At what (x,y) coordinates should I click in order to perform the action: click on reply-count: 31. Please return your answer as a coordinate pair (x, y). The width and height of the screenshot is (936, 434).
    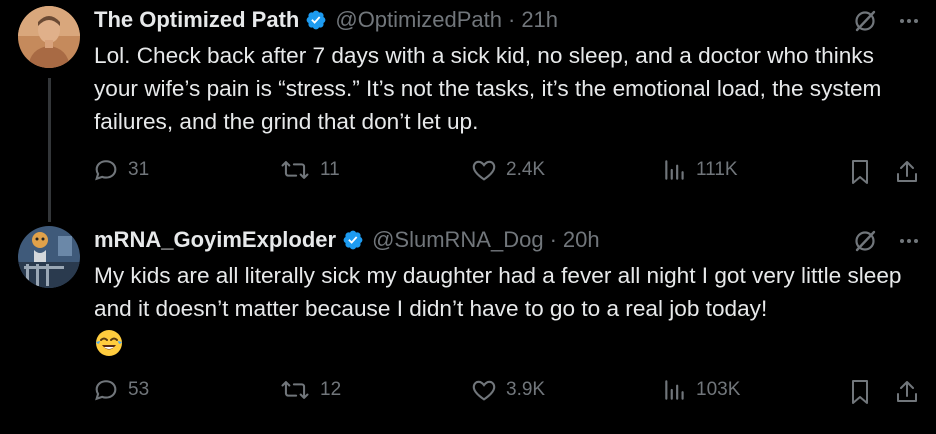
    Looking at the image, I should click on (139, 169).